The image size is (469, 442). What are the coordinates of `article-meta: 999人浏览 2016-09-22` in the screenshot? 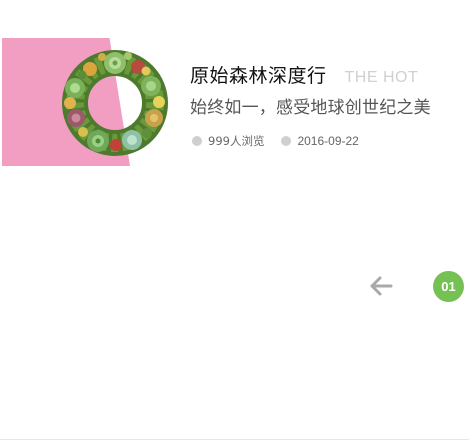 It's located at (284, 141).